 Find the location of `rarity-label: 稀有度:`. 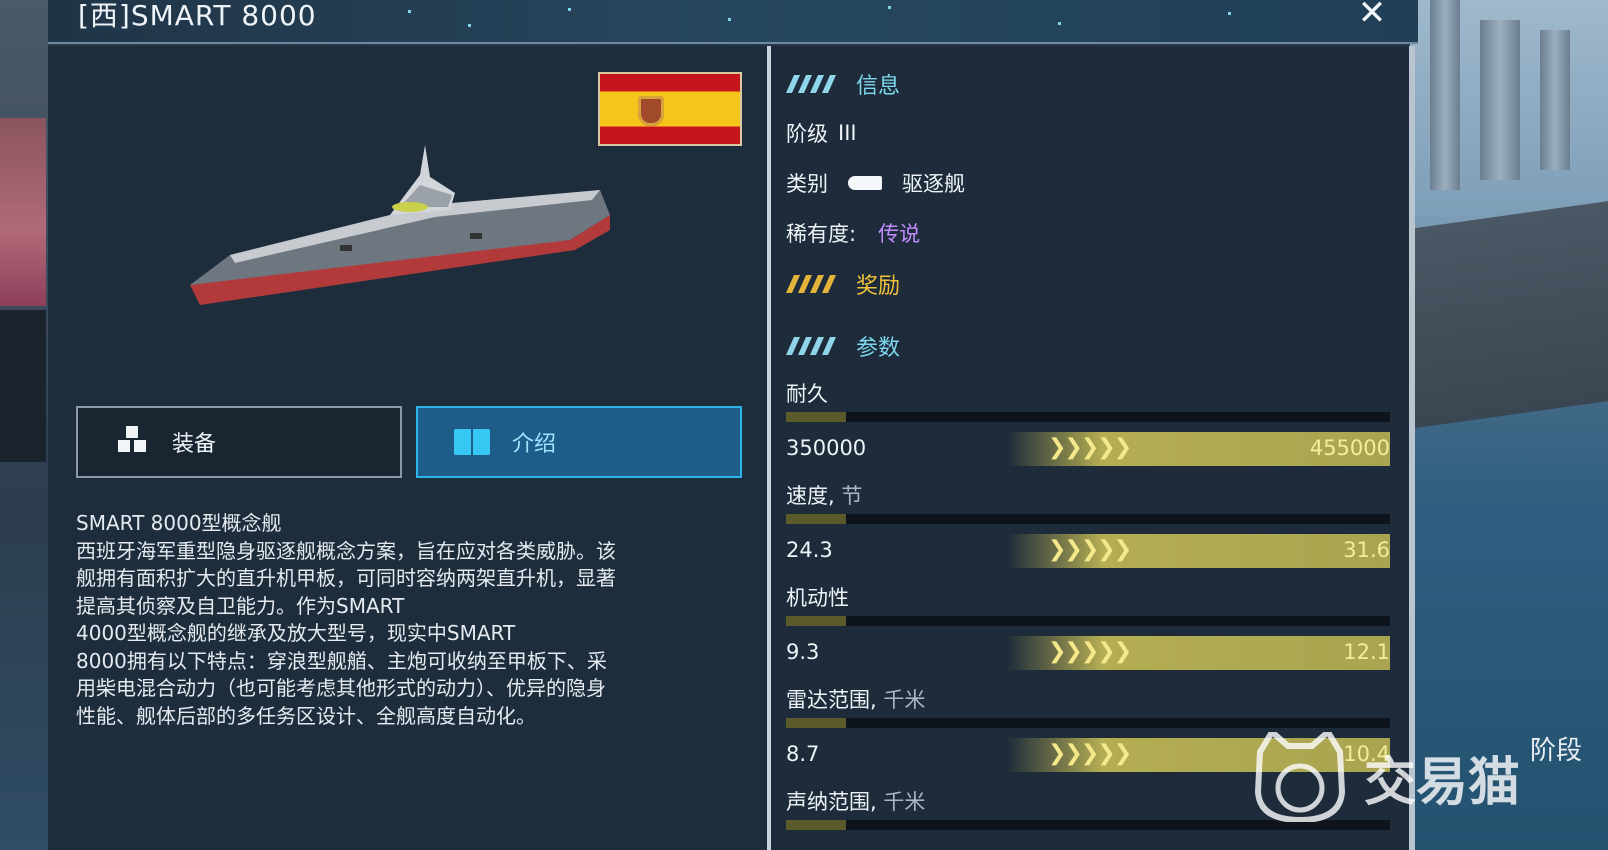

rarity-label: 稀有度: is located at coordinates (821, 234).